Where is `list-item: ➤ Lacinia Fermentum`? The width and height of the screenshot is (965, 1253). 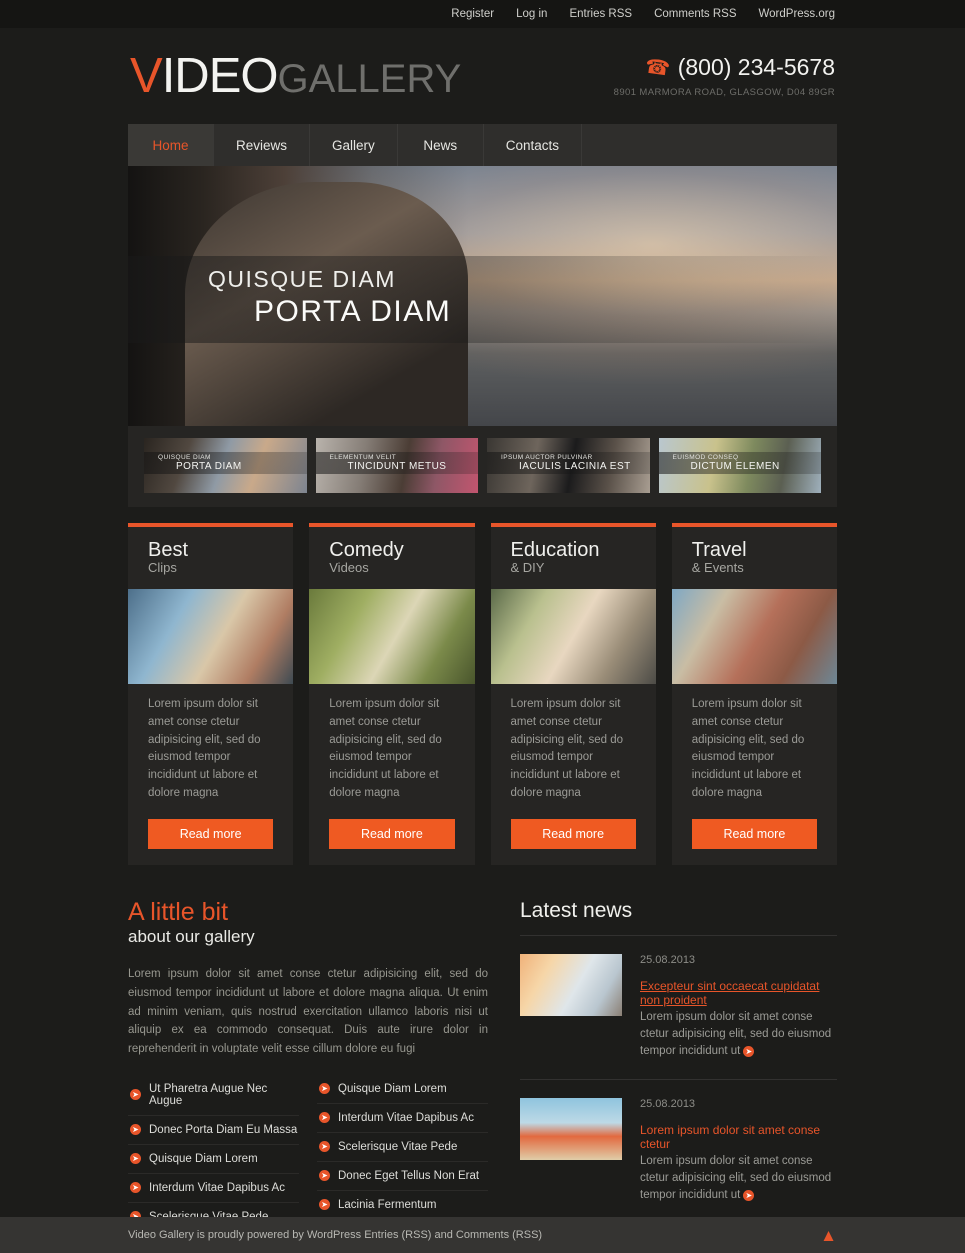 list-item: ➤ Lacinia Fermentum is located at coordinates (402, 1205).